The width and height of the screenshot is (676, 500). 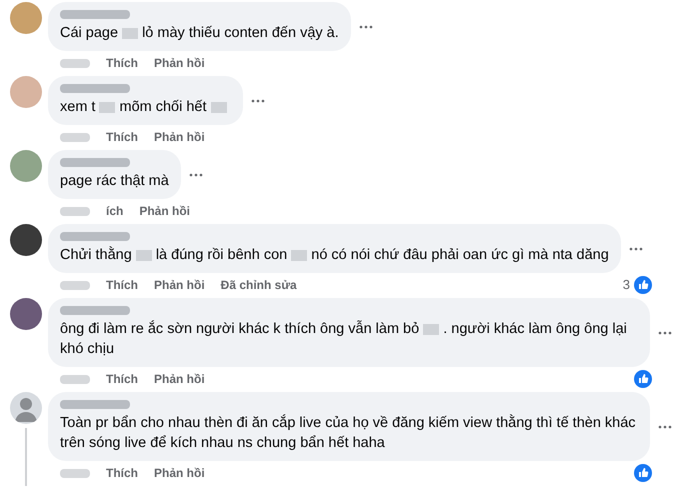 What do you see at coordinates (115, 211) in the screenshot?
I see `like-link: ích` at bounding box center [115, 211].